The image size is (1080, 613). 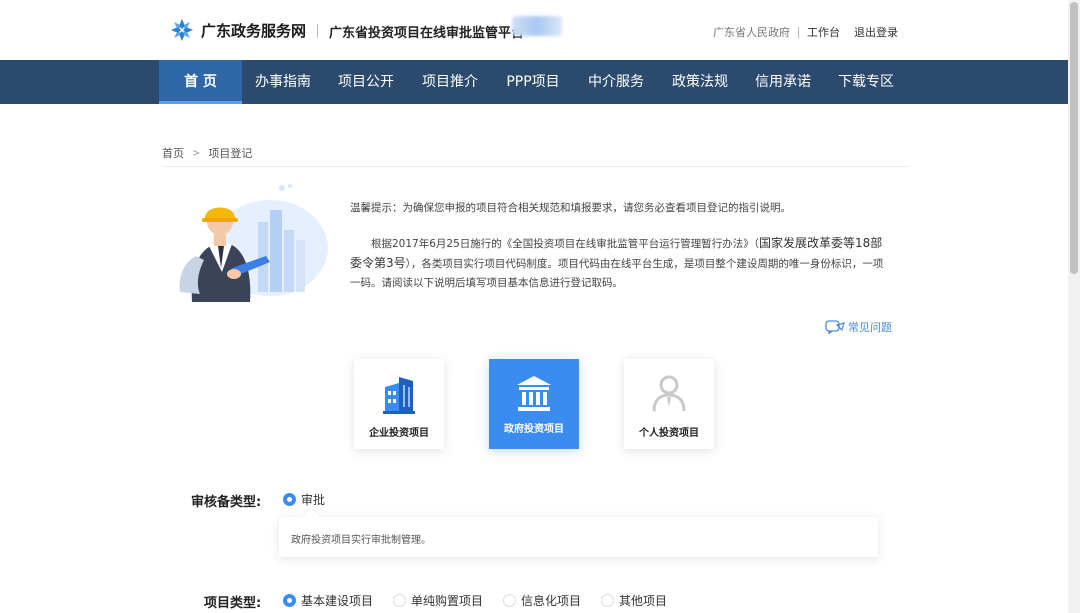 I want to click on breadcrumb-home: 首页, so click(x=173, y=153).